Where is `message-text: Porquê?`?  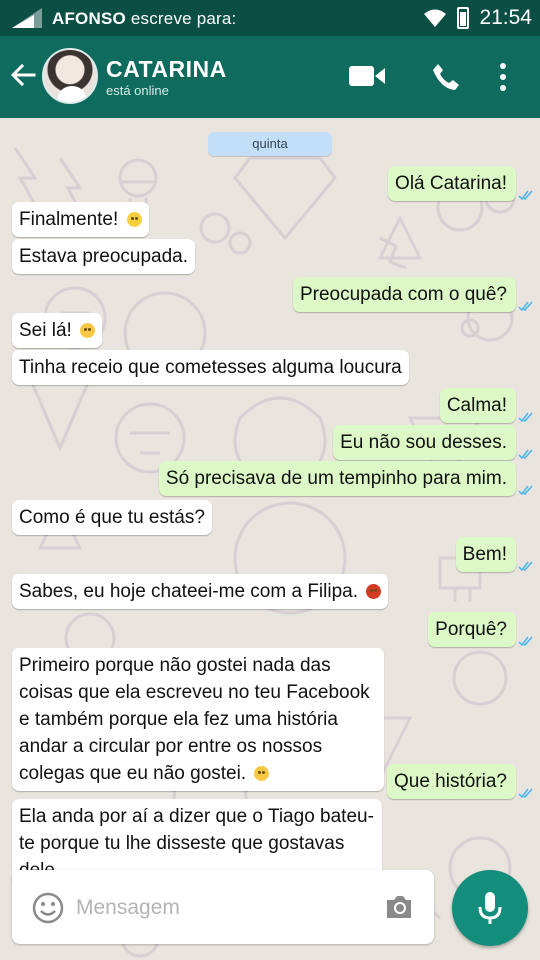
message-text: Porquê? is located at coordinates (471, 629).